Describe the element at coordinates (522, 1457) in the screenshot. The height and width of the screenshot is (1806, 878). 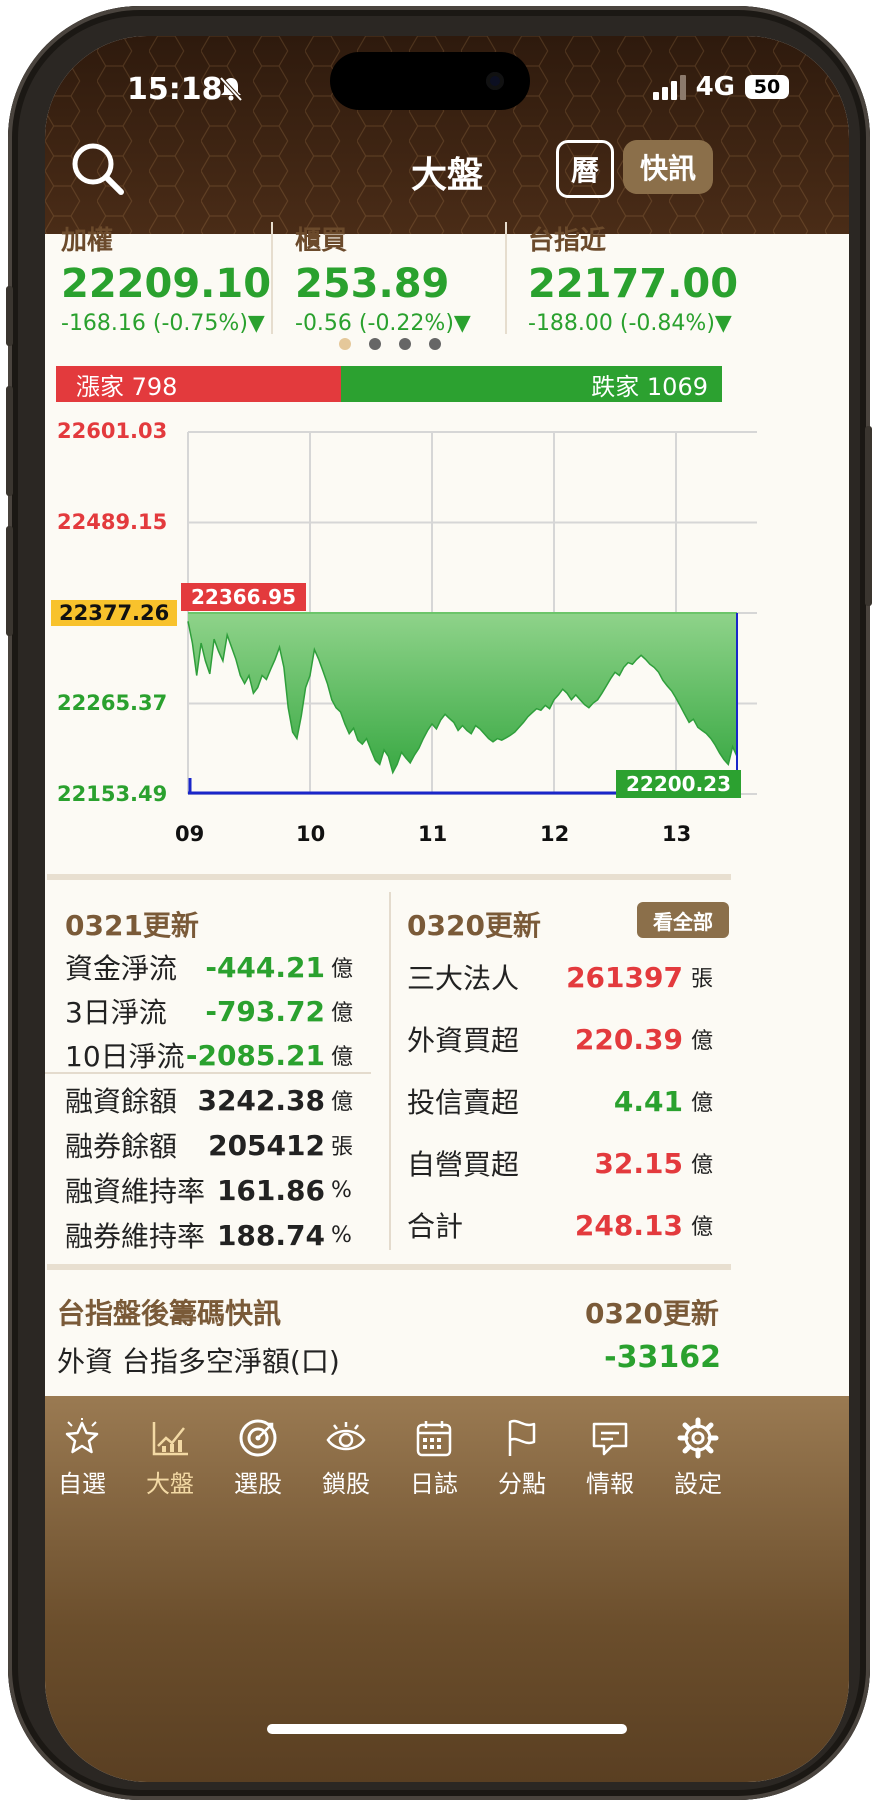
I see `tab-branch: 分點` at that location.